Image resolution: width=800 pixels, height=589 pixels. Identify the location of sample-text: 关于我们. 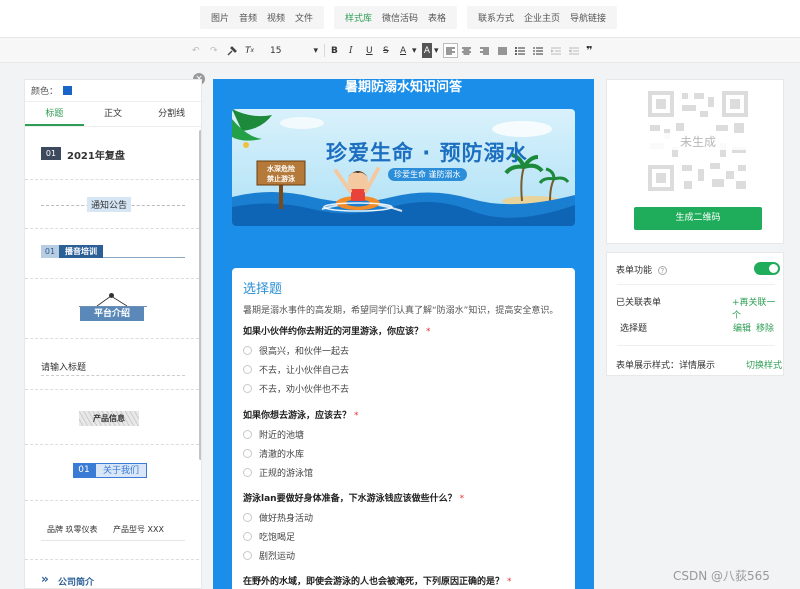
(121, 470).